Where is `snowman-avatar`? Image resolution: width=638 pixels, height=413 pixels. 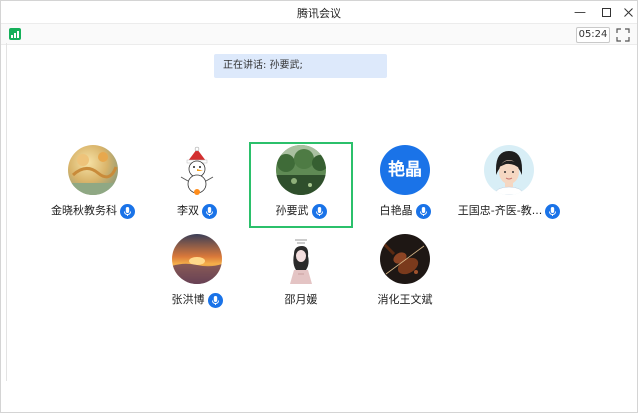 snowman-avatar is located at coordinates (197, 170).